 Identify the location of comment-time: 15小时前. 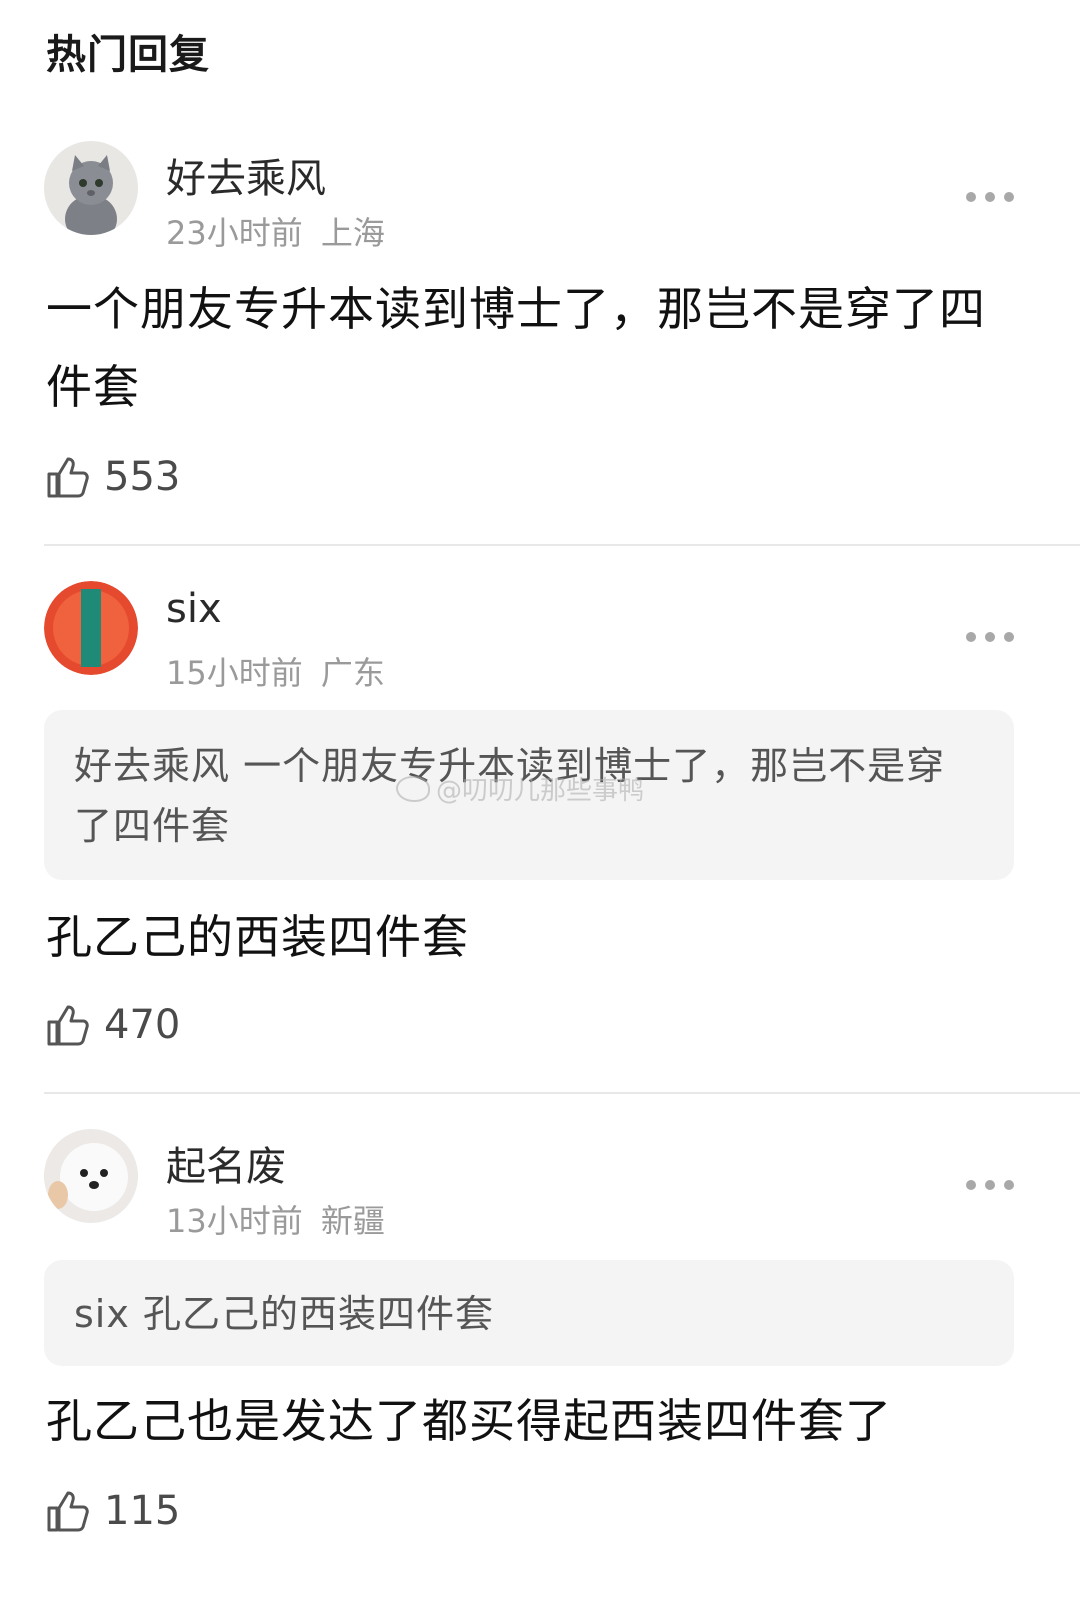
(234, 673).